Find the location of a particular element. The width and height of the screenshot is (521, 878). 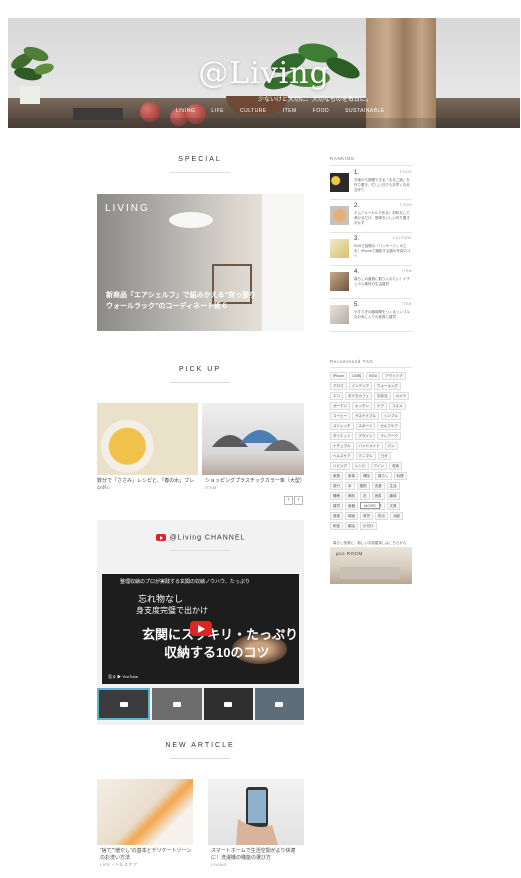

tag-chip: キッチン is located at coordinates (362, 406).